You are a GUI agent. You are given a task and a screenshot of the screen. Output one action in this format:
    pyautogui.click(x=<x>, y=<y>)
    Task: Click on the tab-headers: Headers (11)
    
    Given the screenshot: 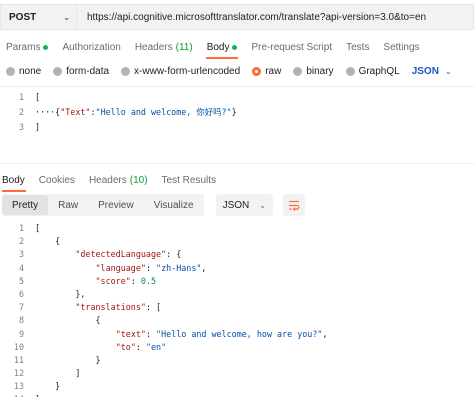 What is the action you would take?
    pyautogui.click(x=164, y=47)
    